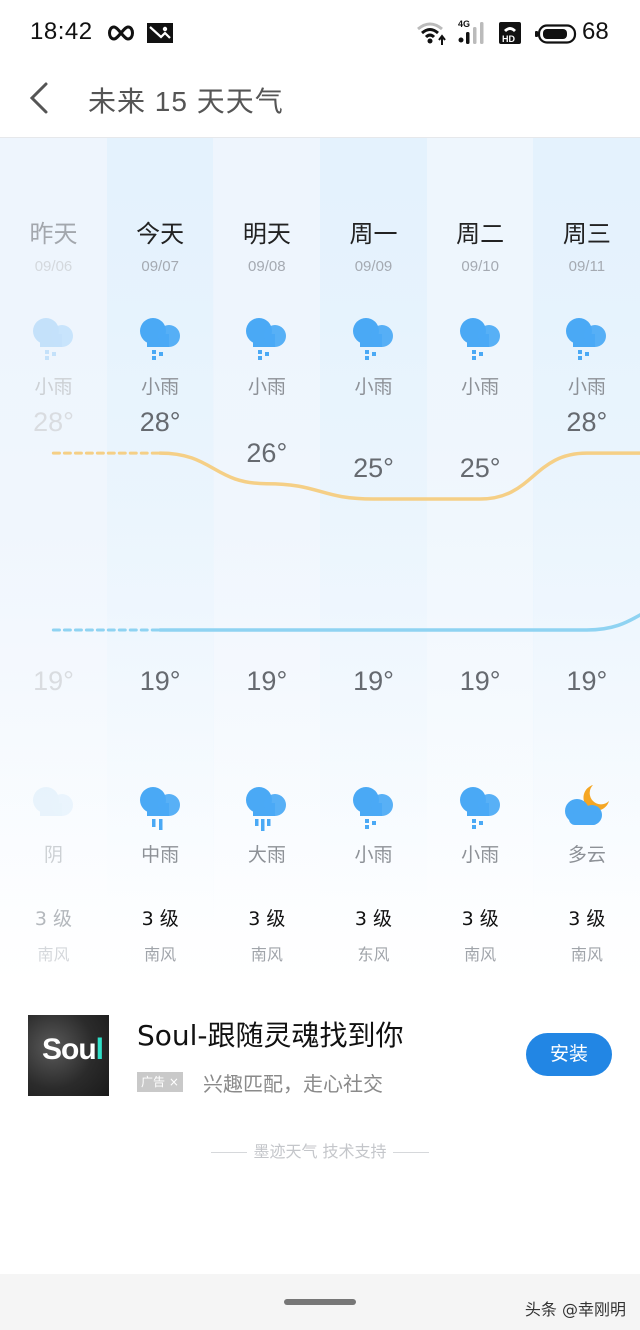 This screenshot has width=640, height=1330. What do you see at coordinates (480, 563) in the screenshot?
I see `day-column: 周二 09/10 小雨 25° 19° 小雨 3 级 南风` at bounding box center [480, 563].